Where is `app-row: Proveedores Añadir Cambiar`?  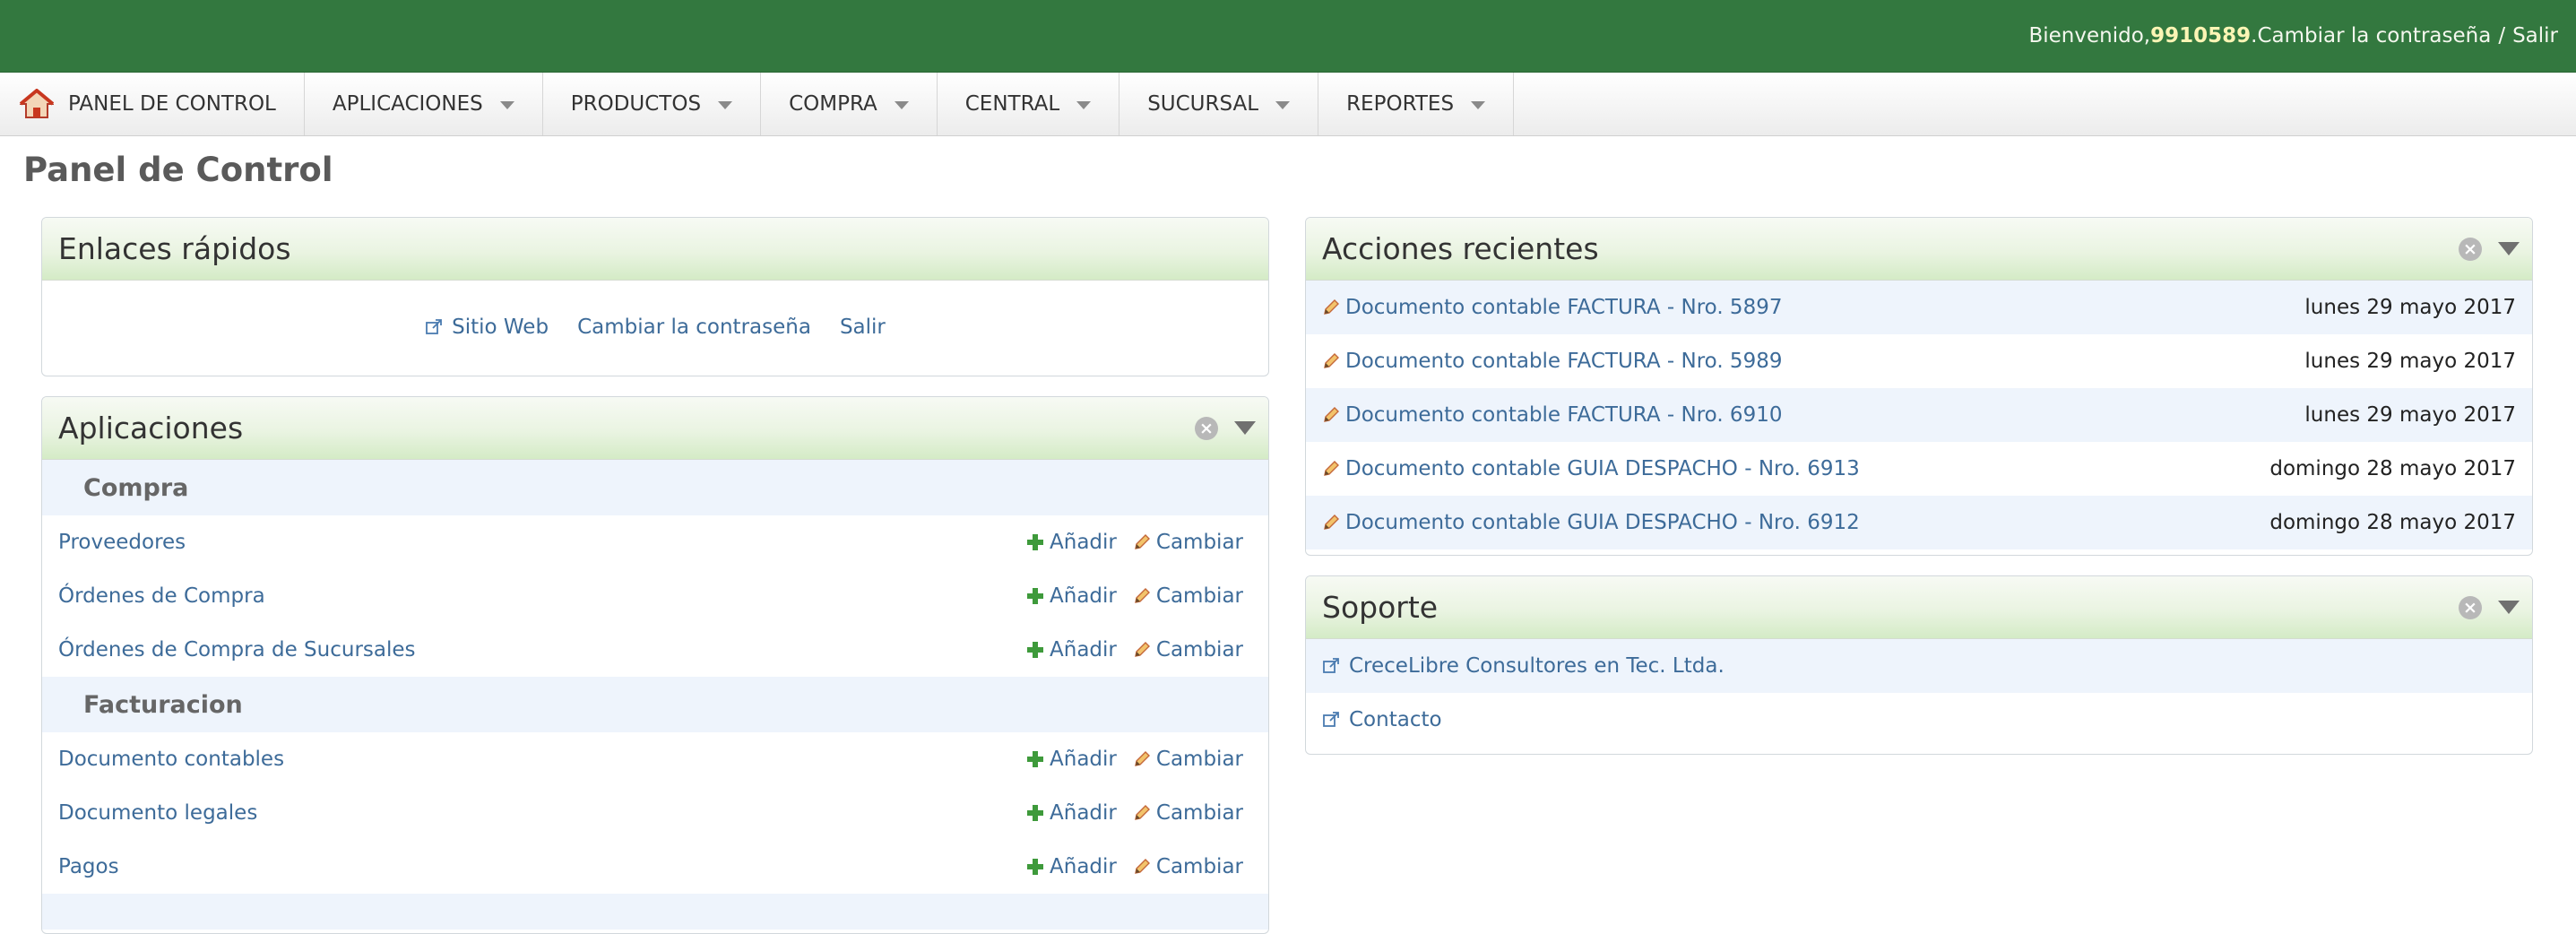 app-row: Proveedores Añadir Cambiar is located at coordinates (655, 542).